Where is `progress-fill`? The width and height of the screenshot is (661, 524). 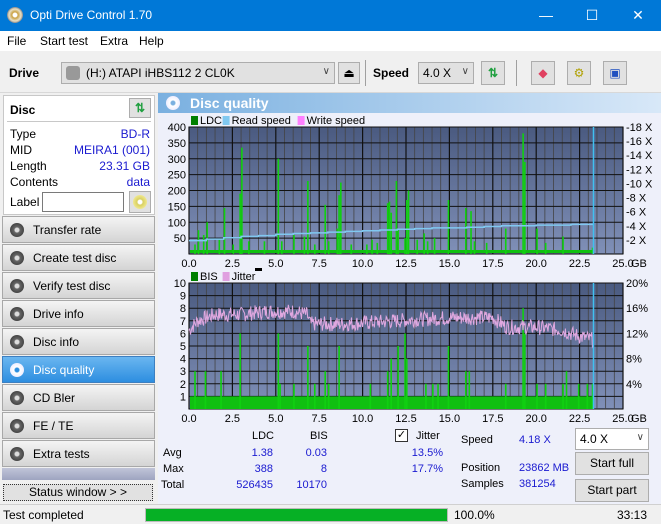 progress-fill is located at coordinates (296, 515).